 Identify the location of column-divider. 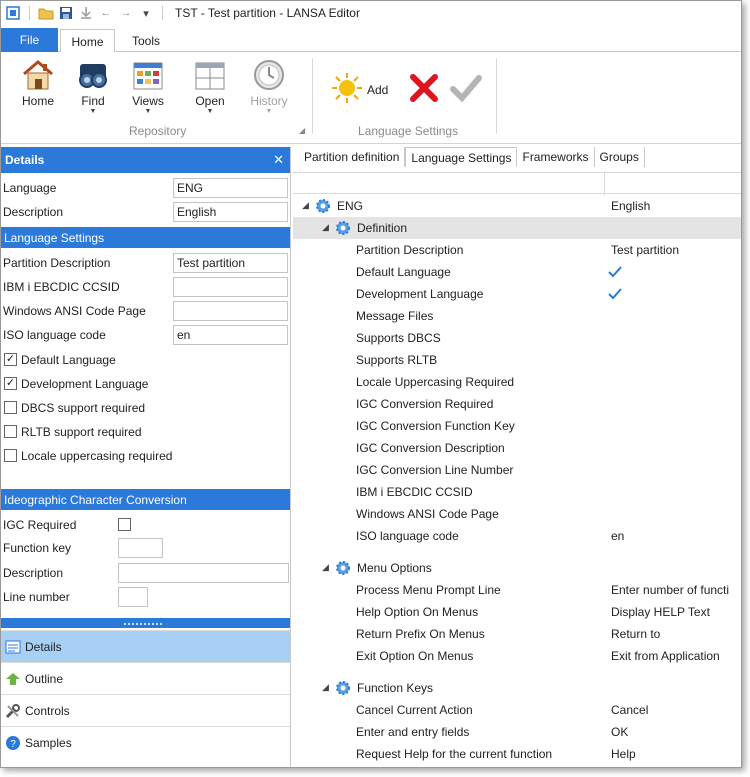
(604, 184).